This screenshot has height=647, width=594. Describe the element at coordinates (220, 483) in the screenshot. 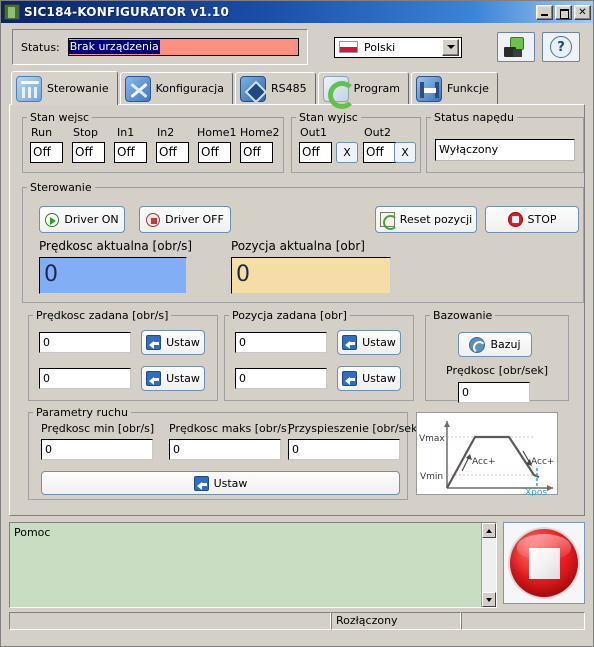

I see `motion-set-button: Ustaw` at that location.